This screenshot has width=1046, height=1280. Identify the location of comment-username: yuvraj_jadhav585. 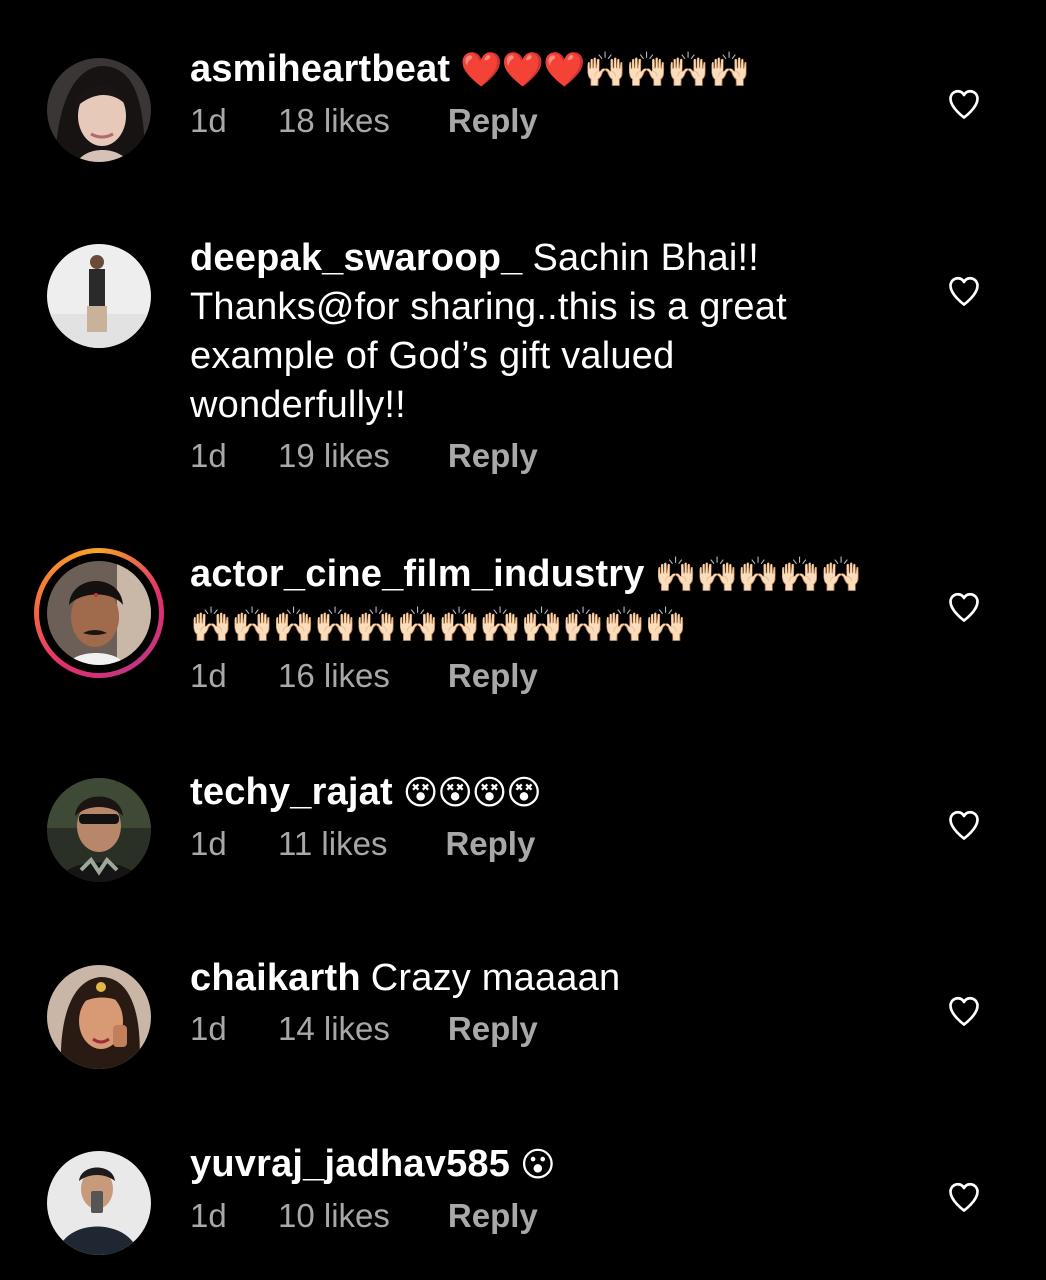
(350, 1164).